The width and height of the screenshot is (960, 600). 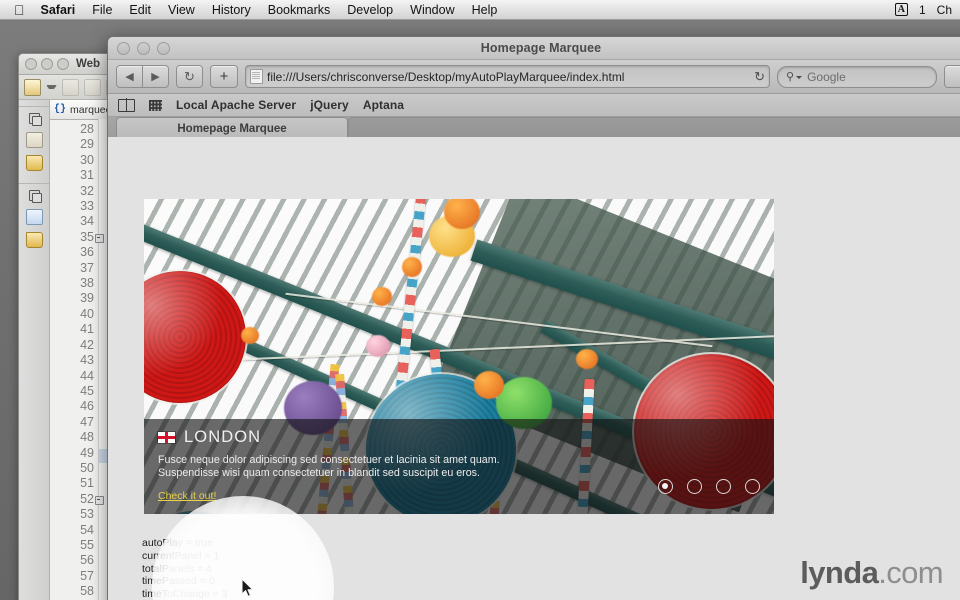 What do you see at coordinates (87, 514) in the screenshot?
I see `ide-line-number: 53` at bounding box center [87, 514].